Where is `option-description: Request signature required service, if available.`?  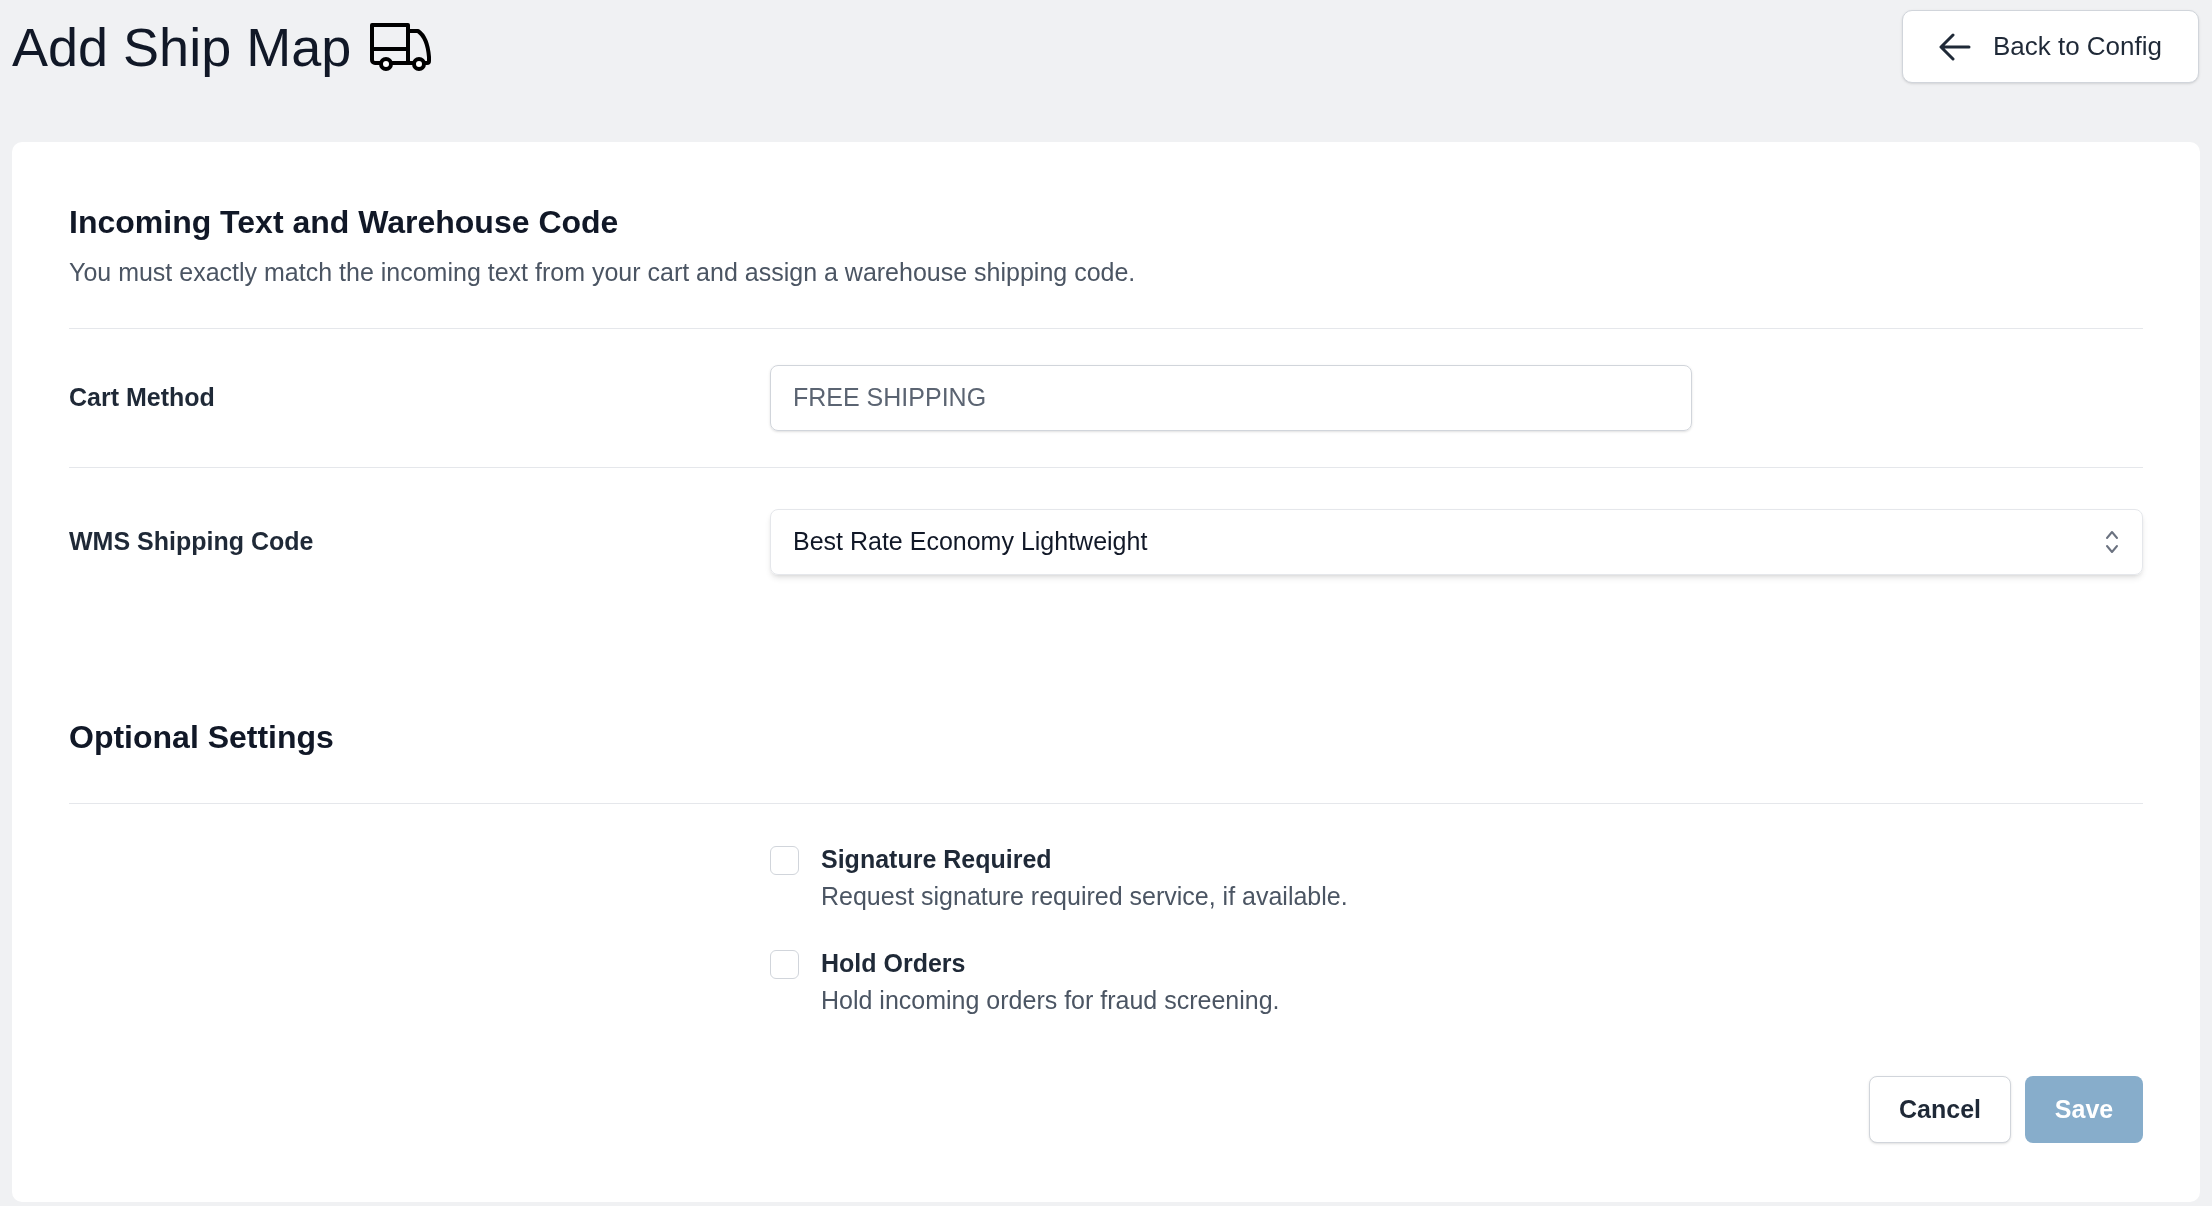
option-description: Request signature required service, if available. is located at coordinates (1084, 896).